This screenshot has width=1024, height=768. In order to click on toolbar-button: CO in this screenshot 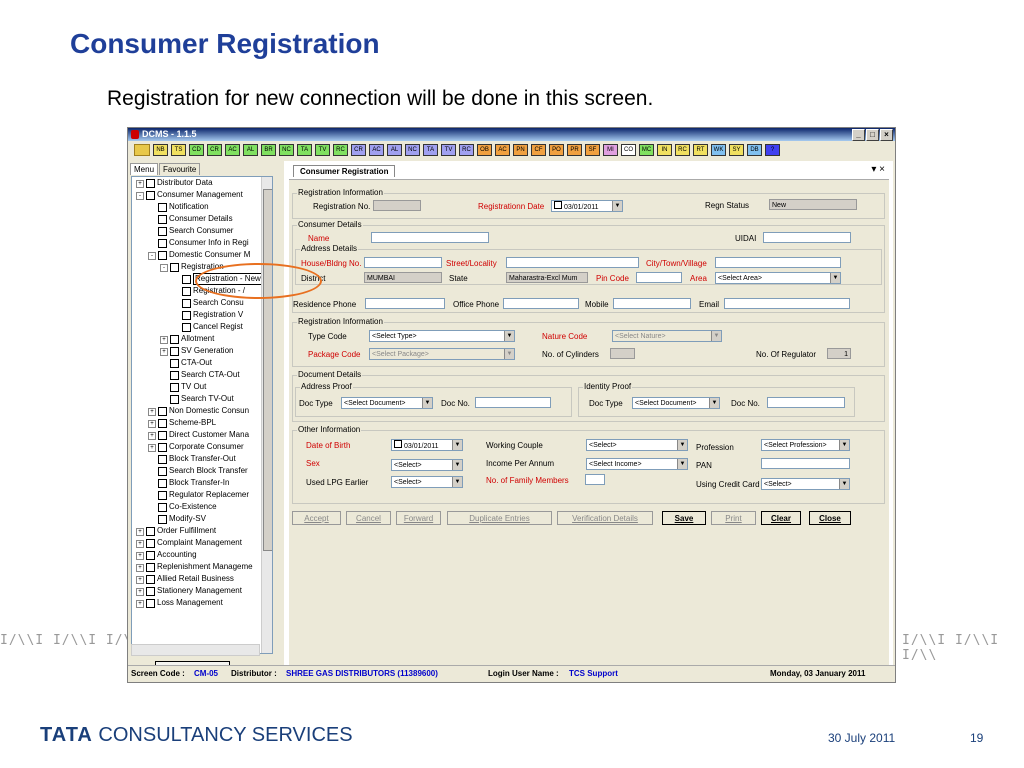, I will do `click(628, 150)`.